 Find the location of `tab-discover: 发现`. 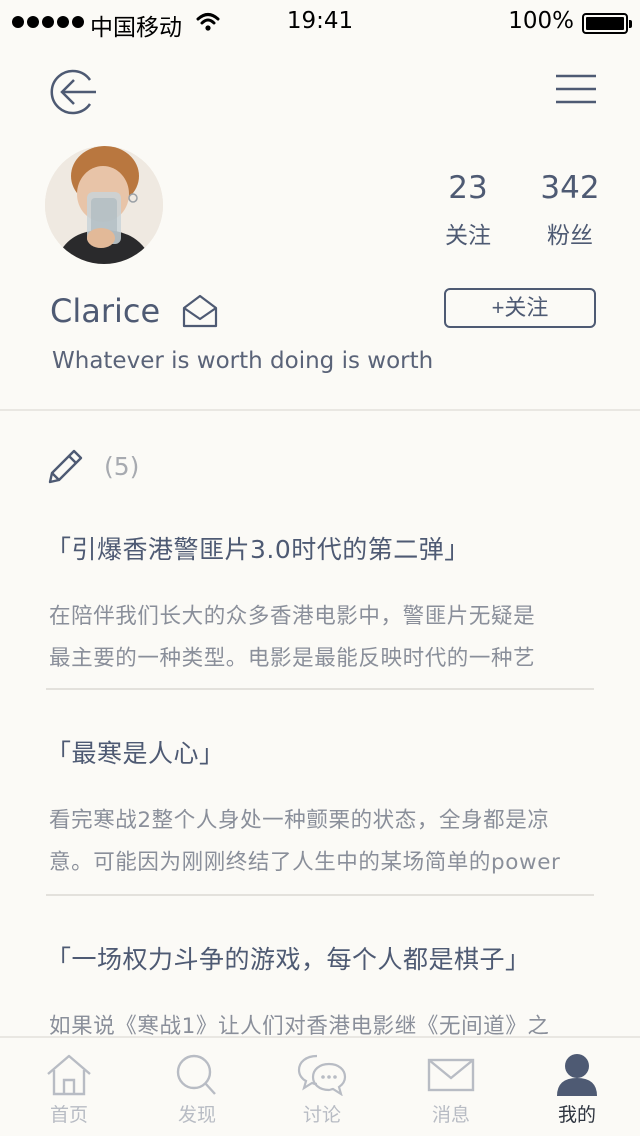

tab-discover: 发现 is located at coordinates (197, 1089).